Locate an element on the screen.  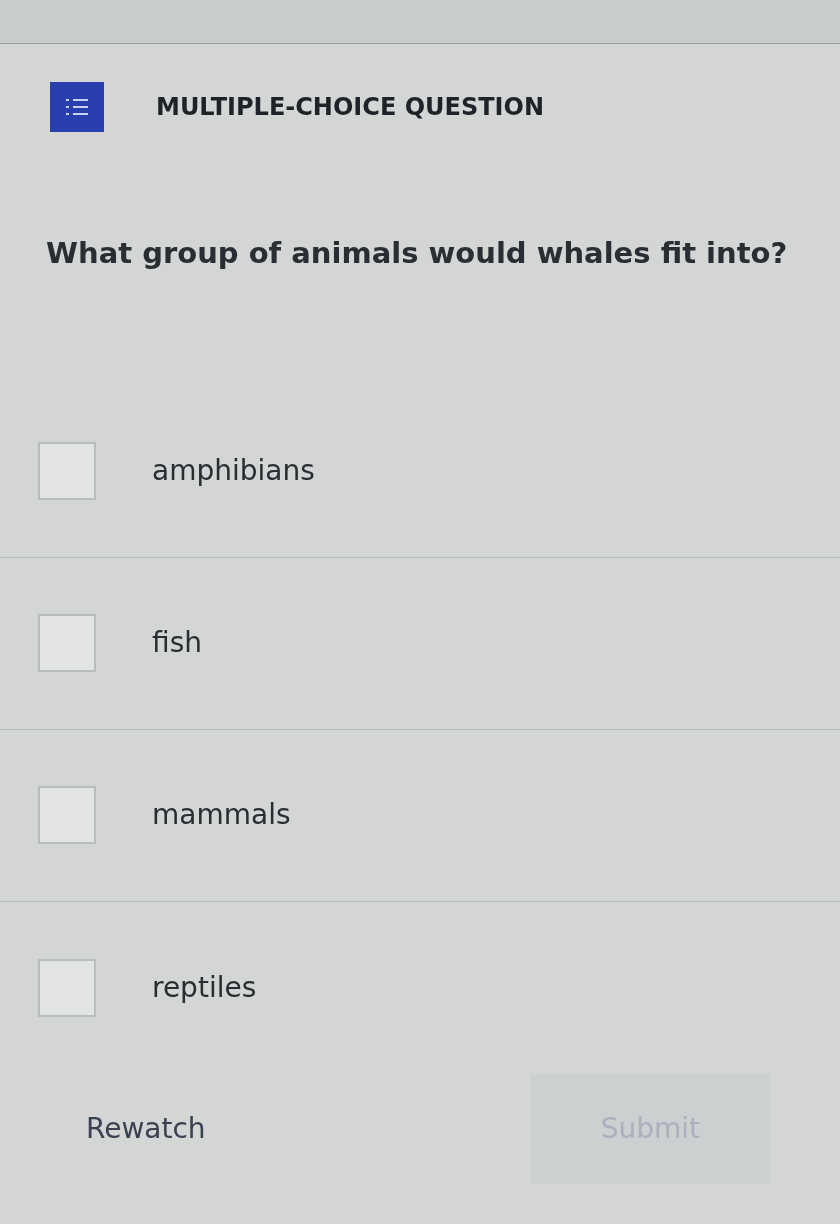
section-title: MULTIPLE-CHOICE QUESTION is located at coordinates (350, 107).